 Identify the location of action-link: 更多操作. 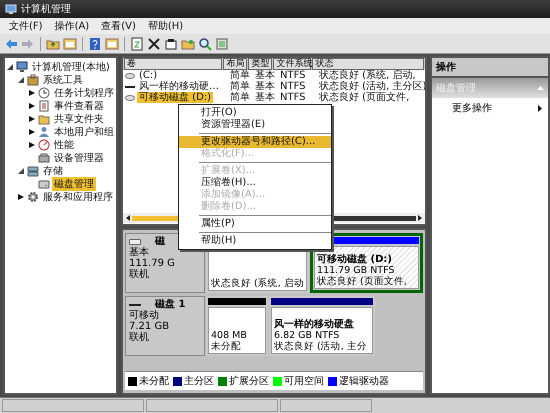
(472, 108).